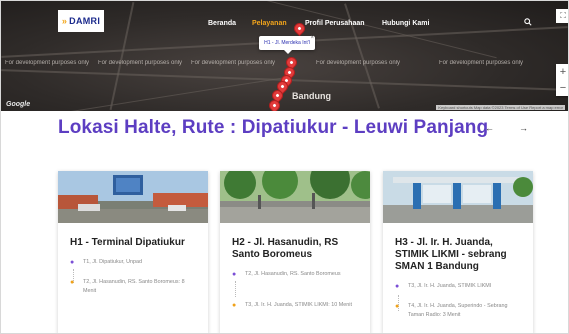 Image resolution: width=569 pixels, height=334 pixels. Describe the element at coordinates (285, 248) in the screenshot. I see `stop-card-title: H2 - Jl. Hasanudin, RS Santo Boromeus` at that location.